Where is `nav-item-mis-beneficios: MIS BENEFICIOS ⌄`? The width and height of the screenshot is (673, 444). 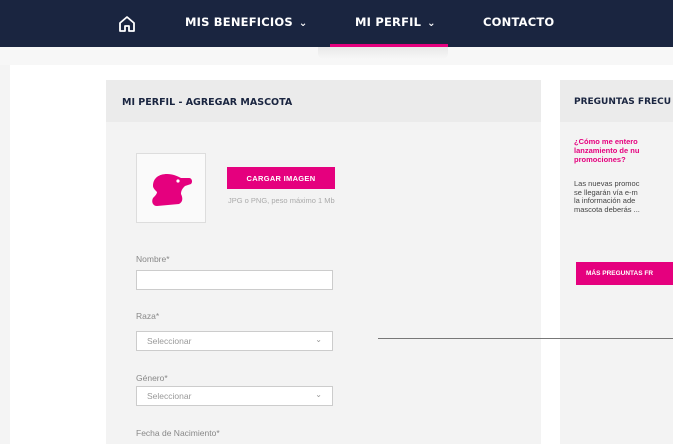
nav-item-mis-beneficios: MIS BENEFICIOS ⌄ is located at coordinates (246, 22).